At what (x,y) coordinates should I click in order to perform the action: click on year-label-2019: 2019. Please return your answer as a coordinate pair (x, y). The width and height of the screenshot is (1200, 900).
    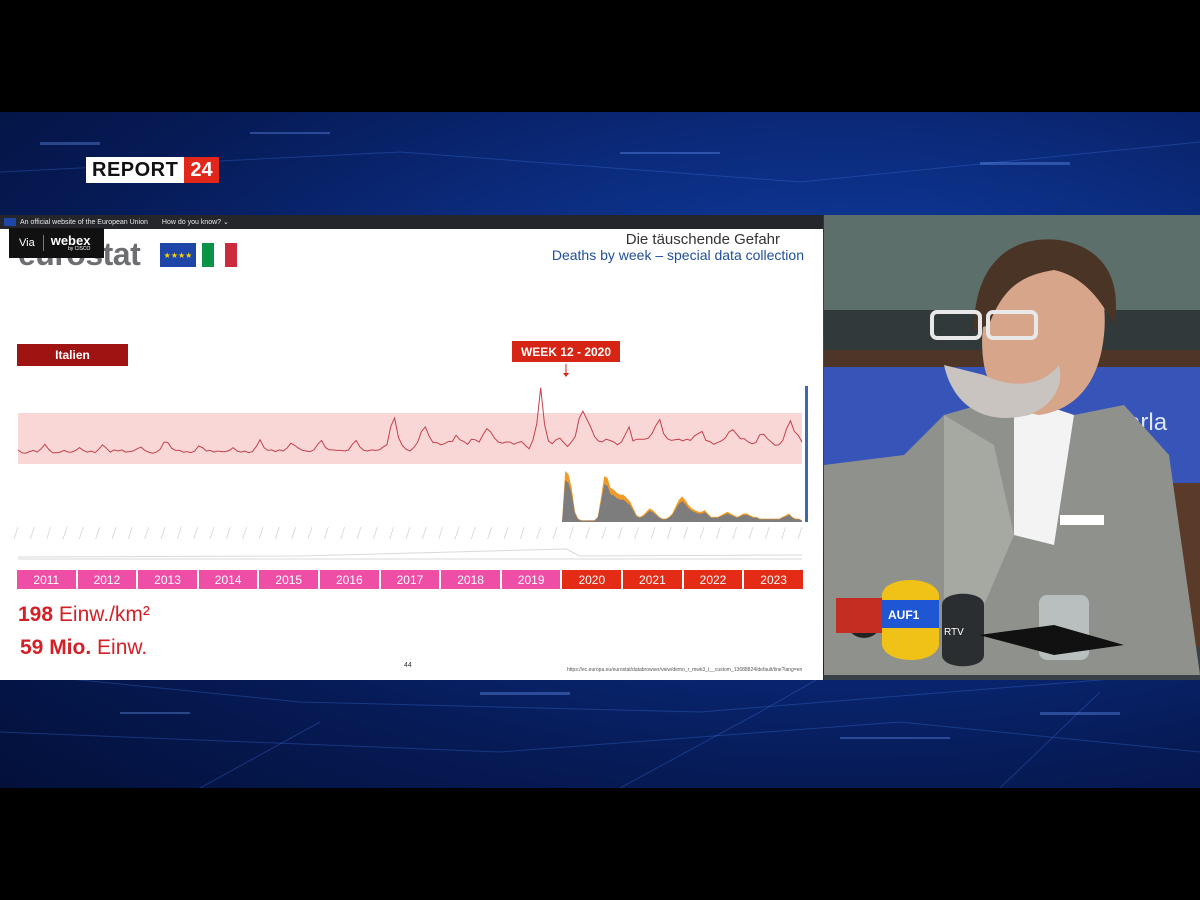
    Looking at the image, I should click on (531, 579).